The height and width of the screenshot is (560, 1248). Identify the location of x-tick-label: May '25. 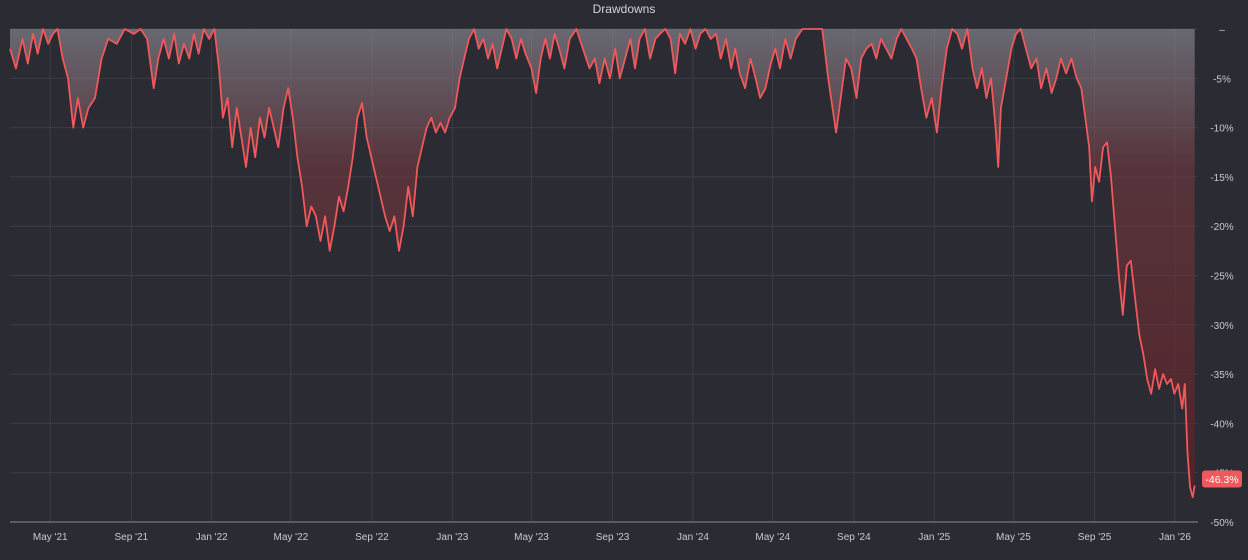
(1013, 537).